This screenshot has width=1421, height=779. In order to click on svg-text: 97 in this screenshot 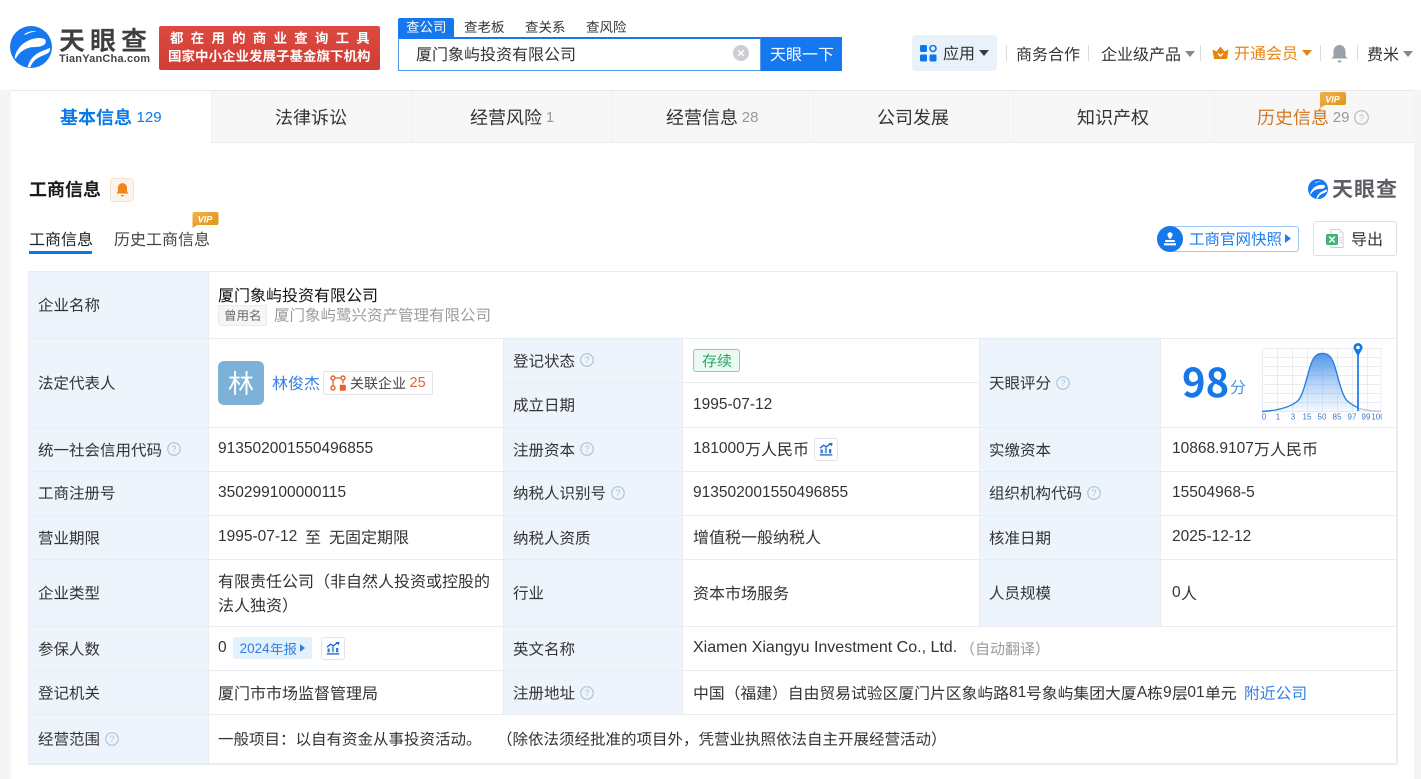, I will do `click(1352, 417)`.